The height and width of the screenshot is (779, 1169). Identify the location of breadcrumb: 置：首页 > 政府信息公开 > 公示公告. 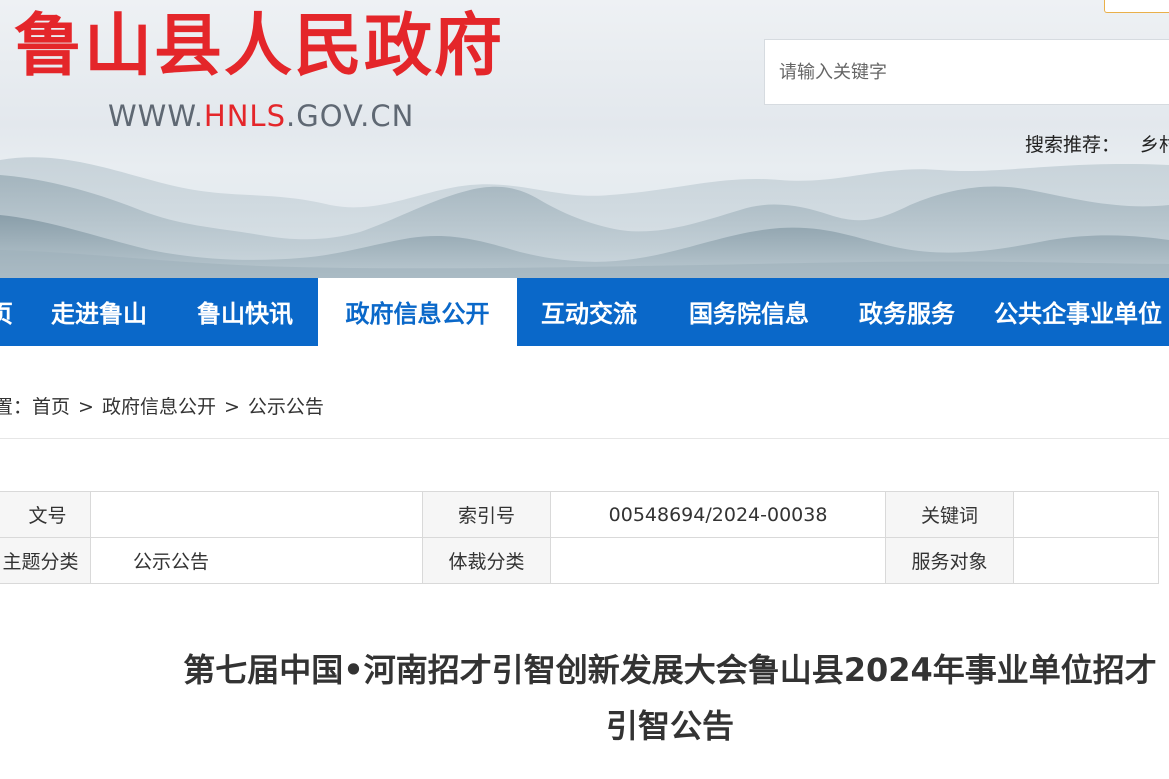
(162, 405).